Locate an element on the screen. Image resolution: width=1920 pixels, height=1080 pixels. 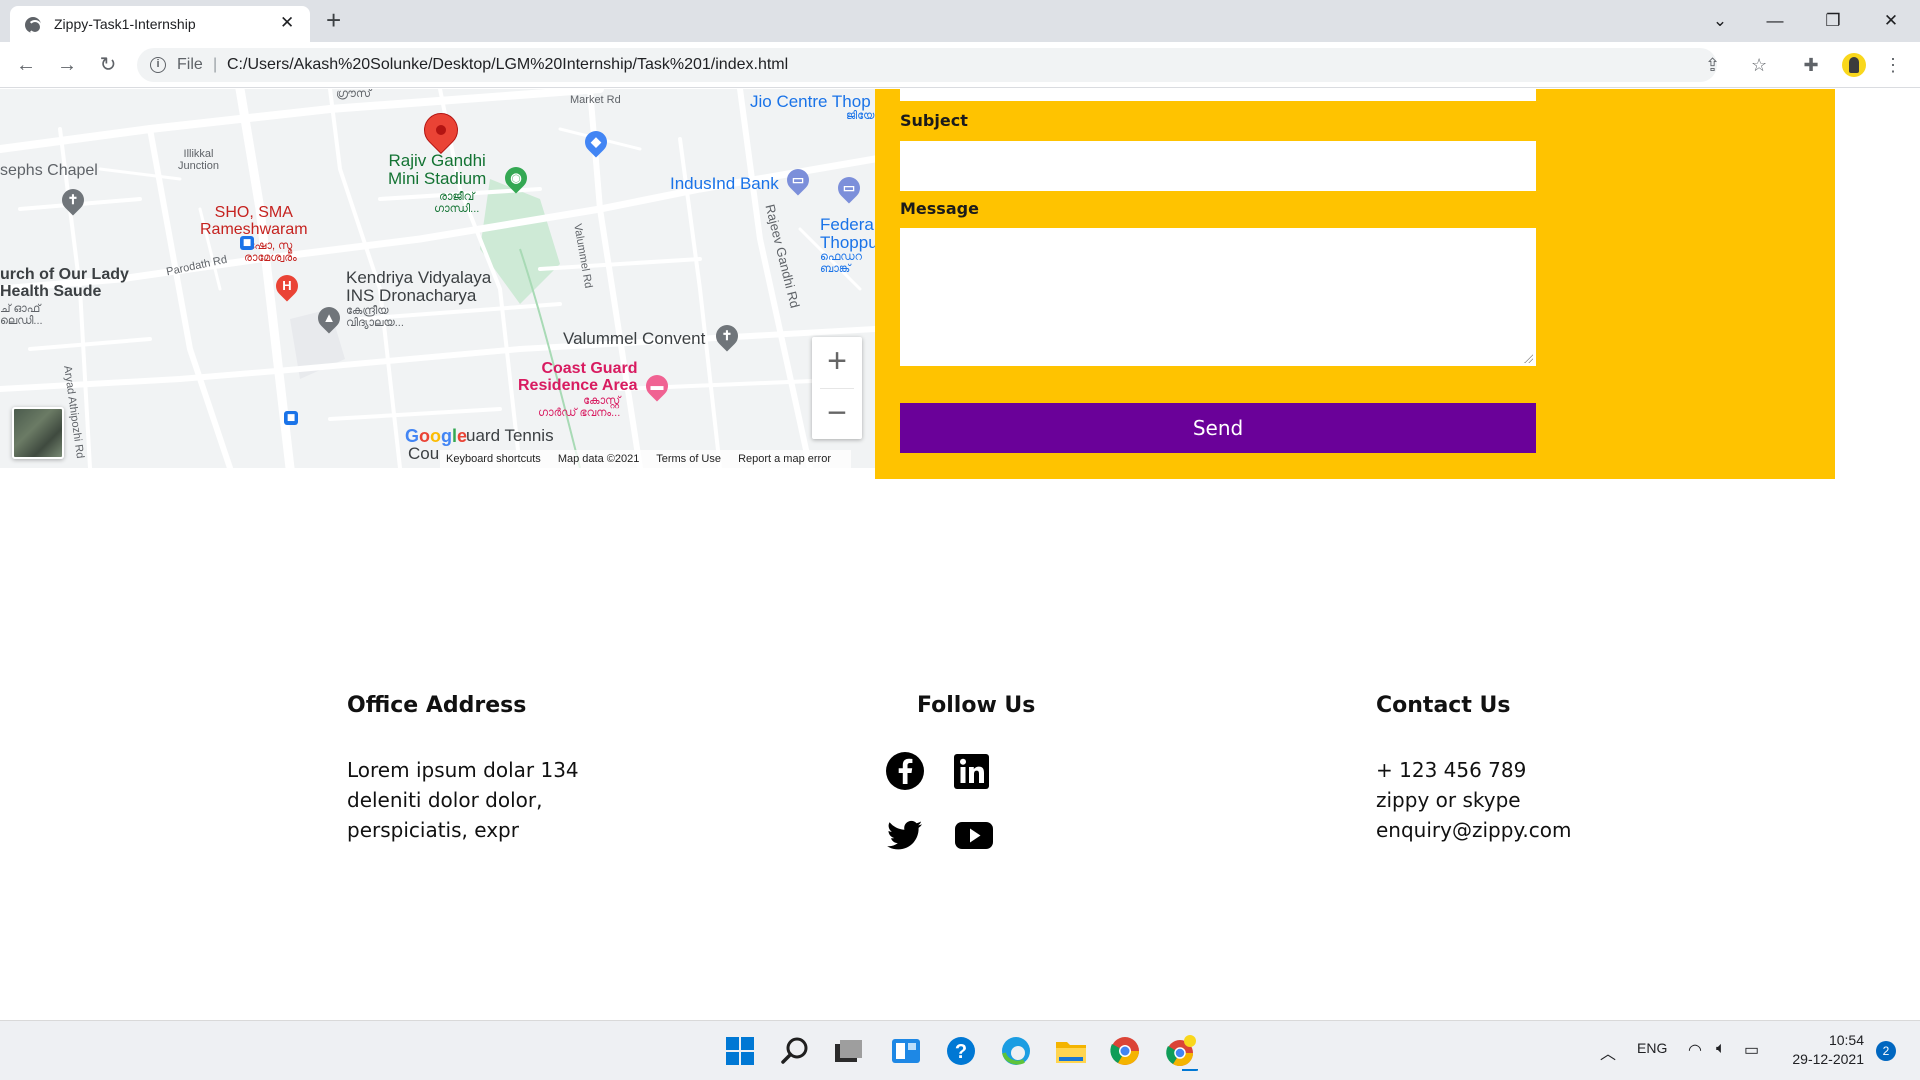
taskbar: ? ︿ ENG ◠ 🔈︎ ▭ 10:54 29-12-2021 2 is located at coordinates (960, 1050).